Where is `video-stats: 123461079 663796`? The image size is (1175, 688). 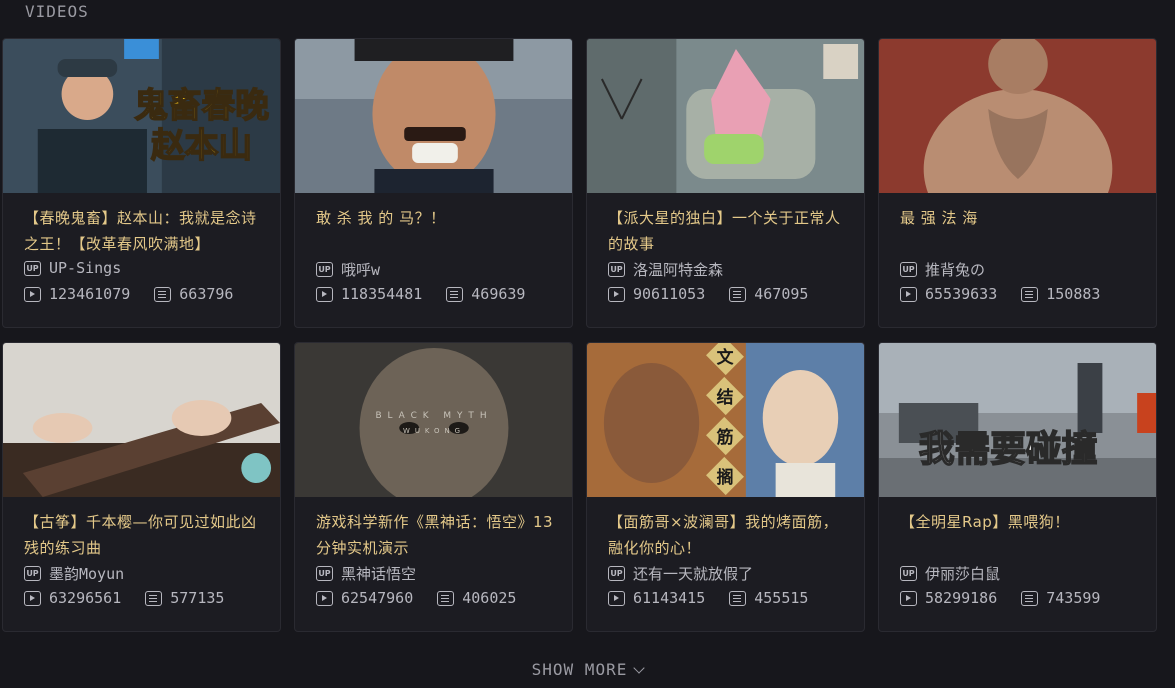 video-stats: 123461079 663796 is located at coordinates (128, 294).